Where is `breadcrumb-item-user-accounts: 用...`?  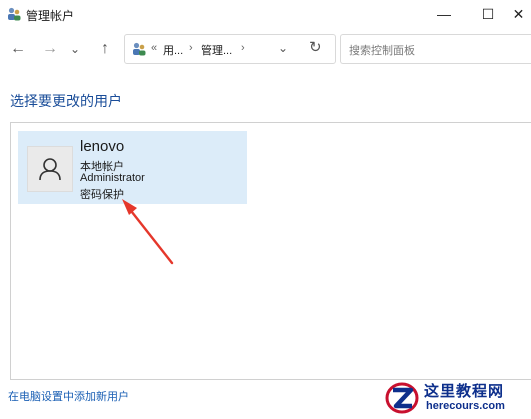
breadcrumb-item-user-accounts: 用... is located at coordinates (173, 50).